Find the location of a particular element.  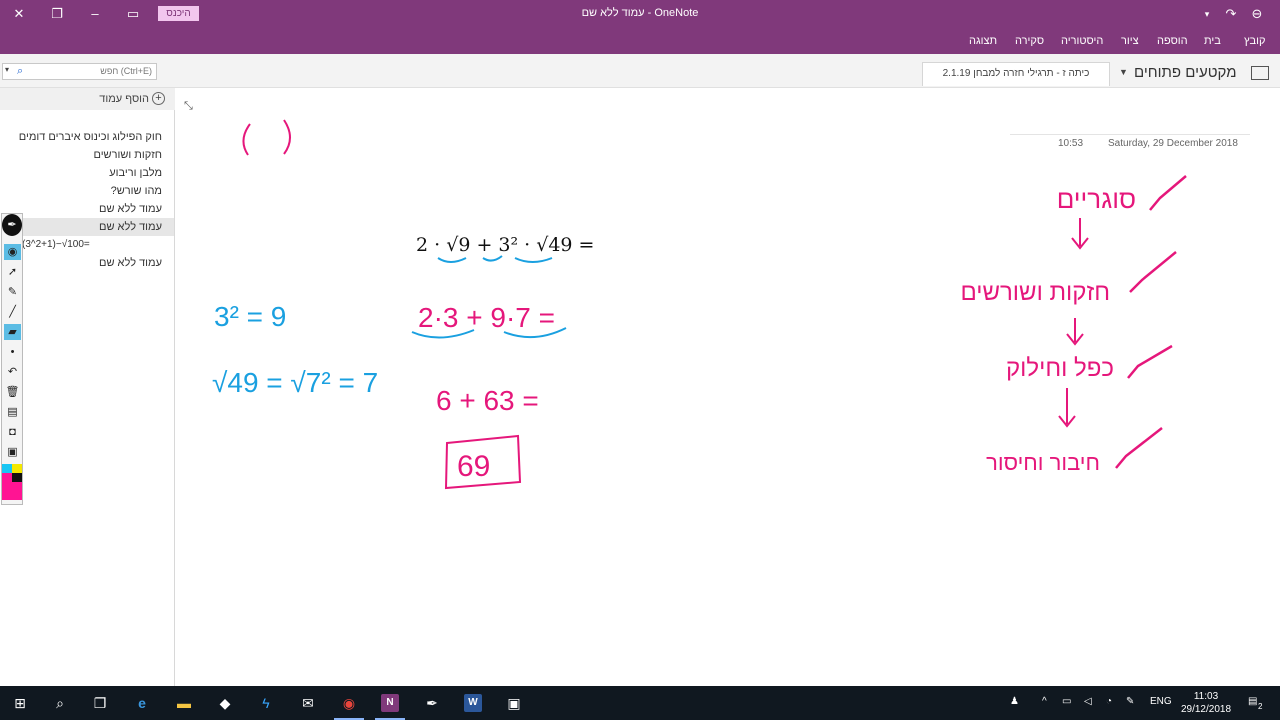

edge-icon: e is located at coordinates (142, 703).